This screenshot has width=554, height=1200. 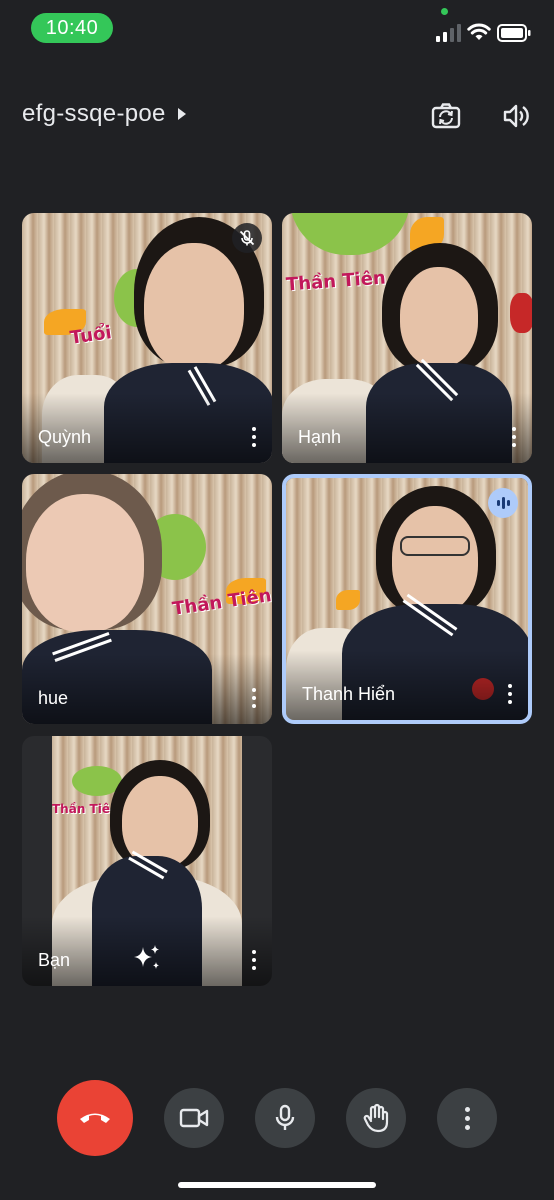 I want to click on camera-flip-icon, so click(x=446, y=116).